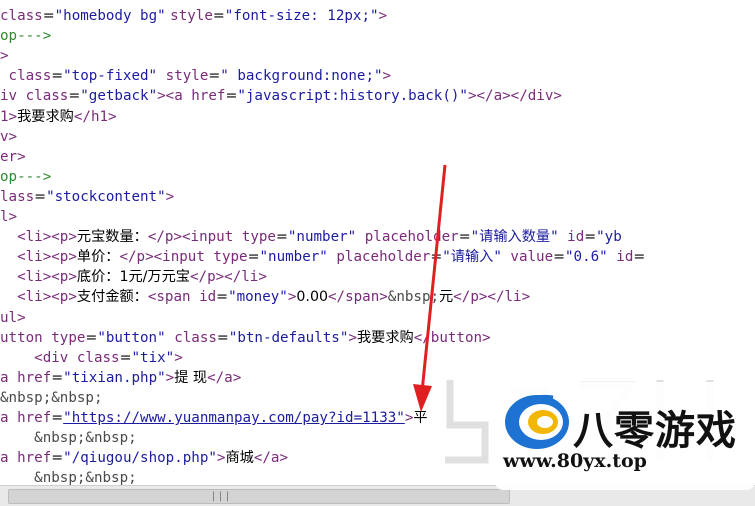  I want to click on logo-url: www.80yx.top, so click(575, 461).